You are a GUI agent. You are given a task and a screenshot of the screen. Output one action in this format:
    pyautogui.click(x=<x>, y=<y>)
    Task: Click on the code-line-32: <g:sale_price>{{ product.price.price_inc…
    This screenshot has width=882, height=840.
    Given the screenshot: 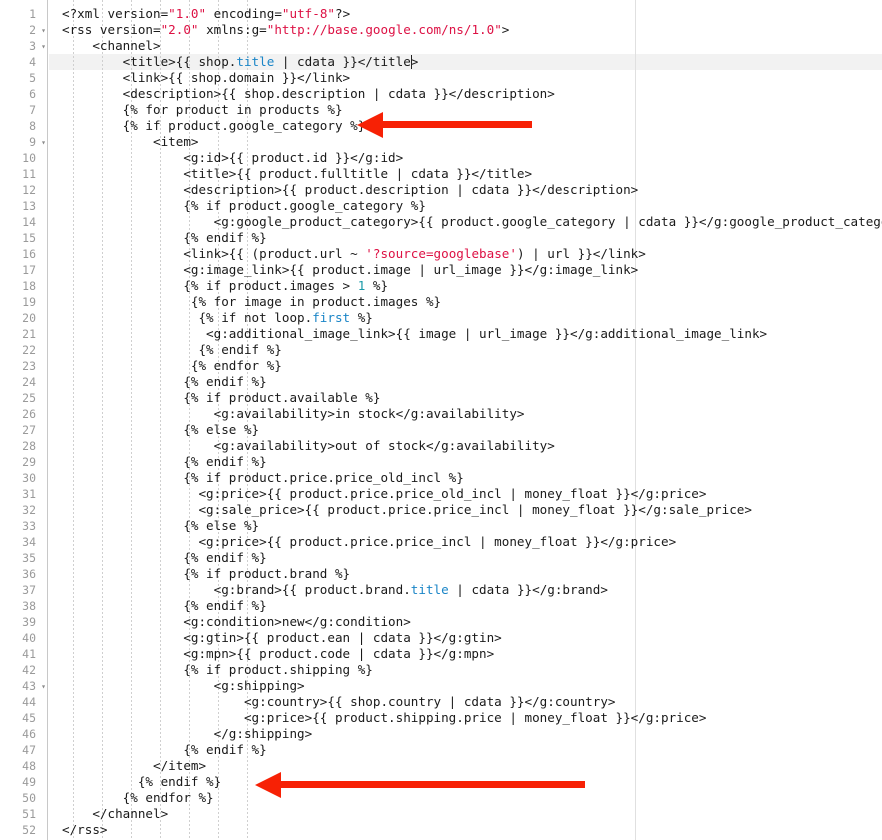 What is the action you would take?
    pyautogui.click(x=407, y=510)
    